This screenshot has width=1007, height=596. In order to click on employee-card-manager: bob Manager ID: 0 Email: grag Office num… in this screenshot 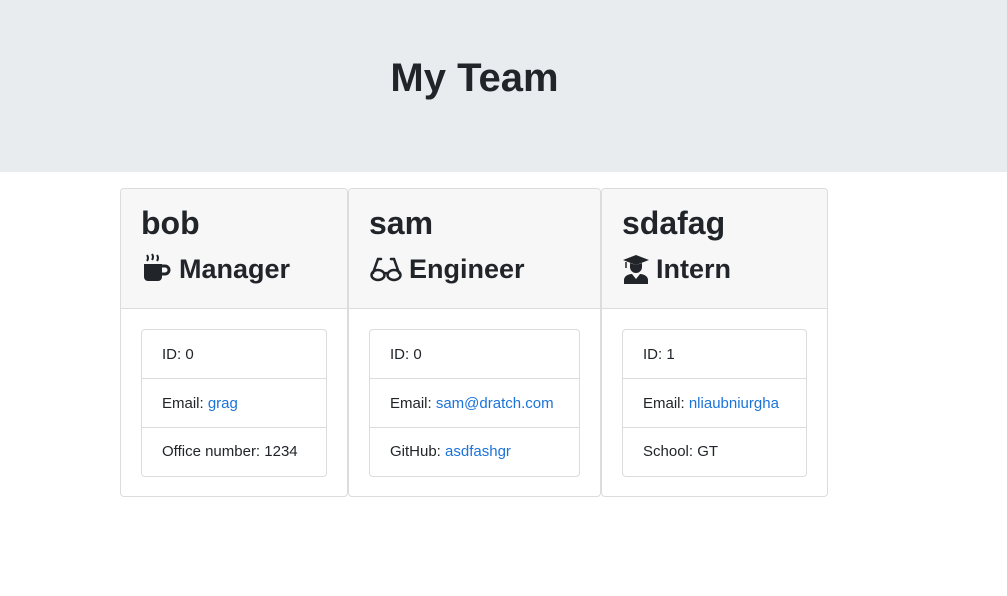, I will do `click(234, 342)`.